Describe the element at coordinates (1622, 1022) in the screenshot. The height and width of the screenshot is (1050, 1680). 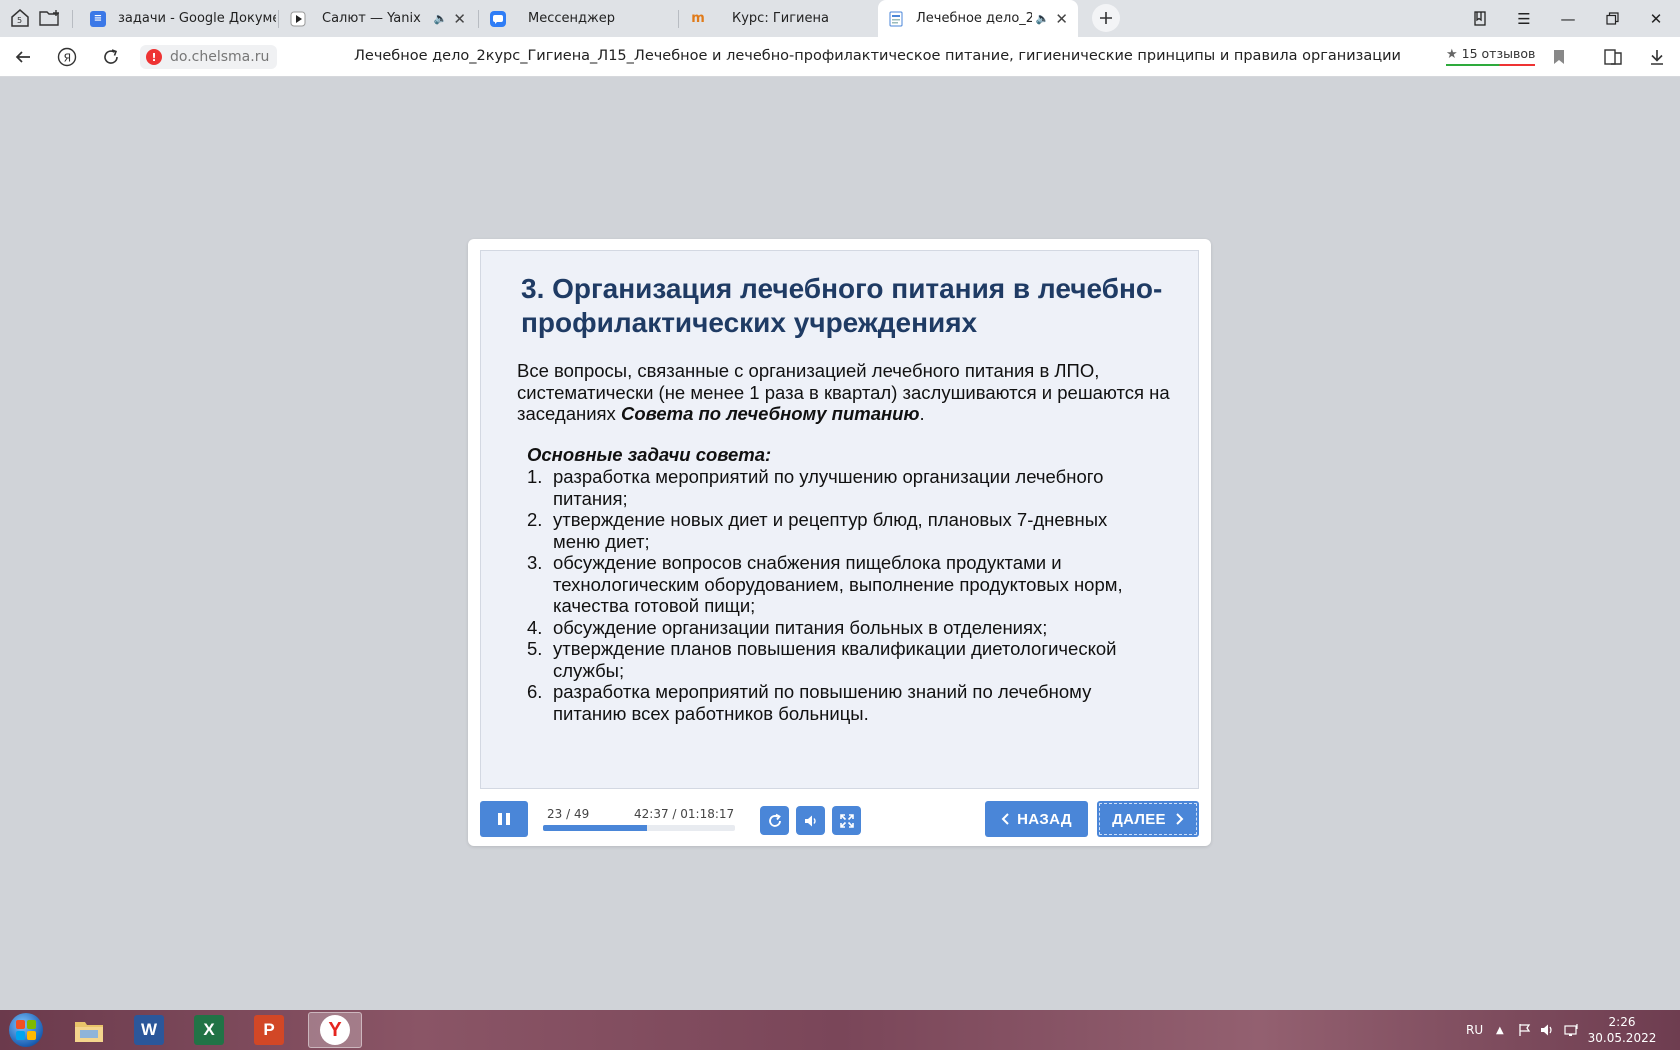
I see `clock-time: 2:26` at that location.